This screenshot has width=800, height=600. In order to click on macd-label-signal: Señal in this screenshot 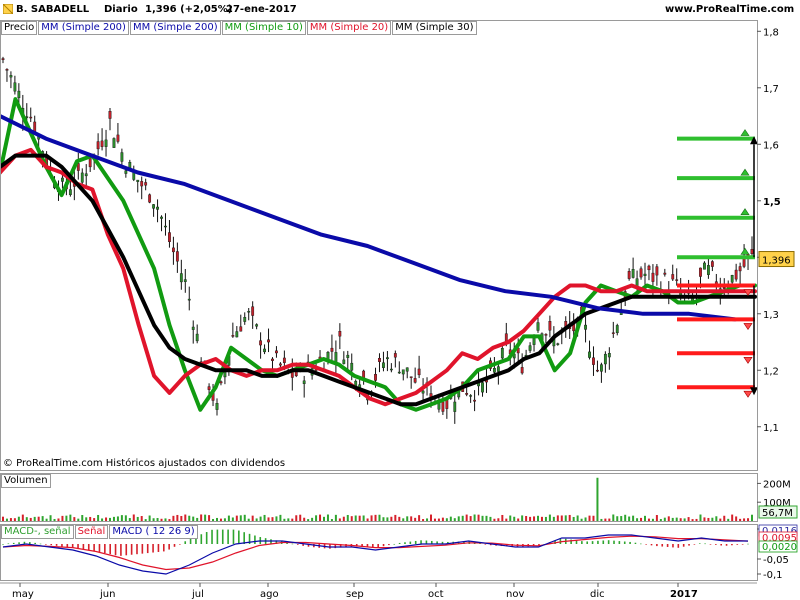, I will do `click(91, 532)`.